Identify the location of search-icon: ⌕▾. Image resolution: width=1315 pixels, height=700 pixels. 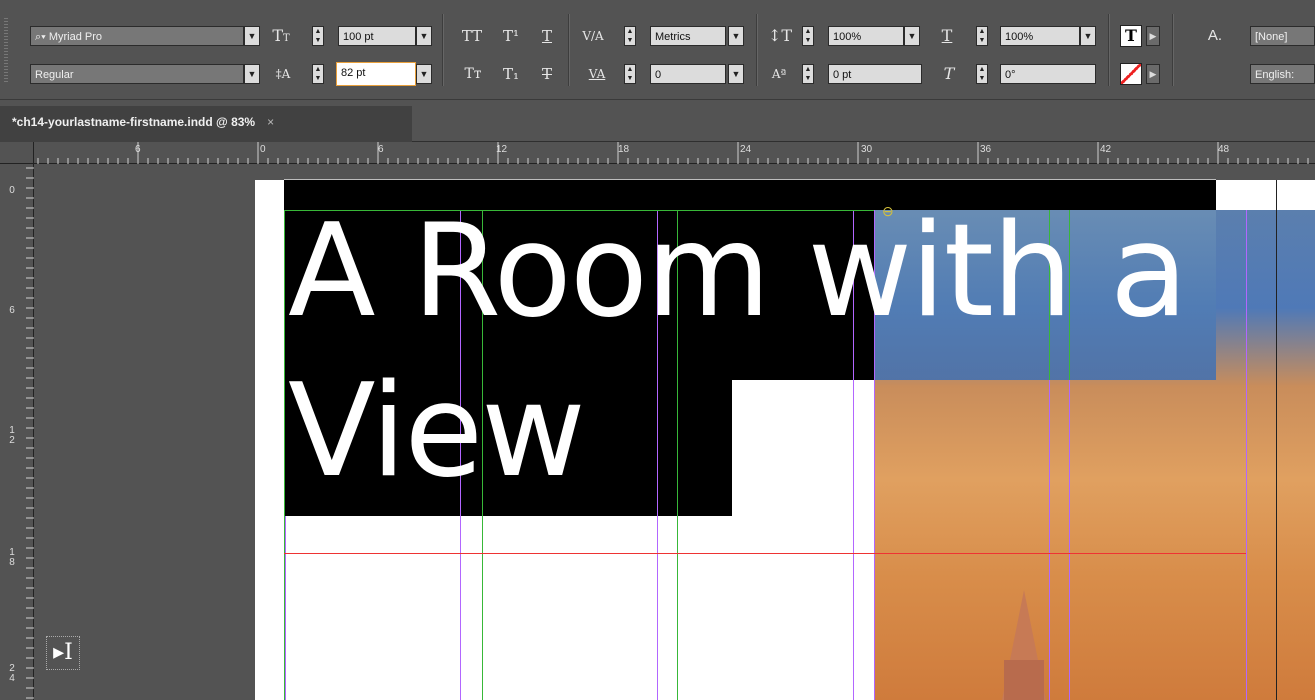
(42, 37).